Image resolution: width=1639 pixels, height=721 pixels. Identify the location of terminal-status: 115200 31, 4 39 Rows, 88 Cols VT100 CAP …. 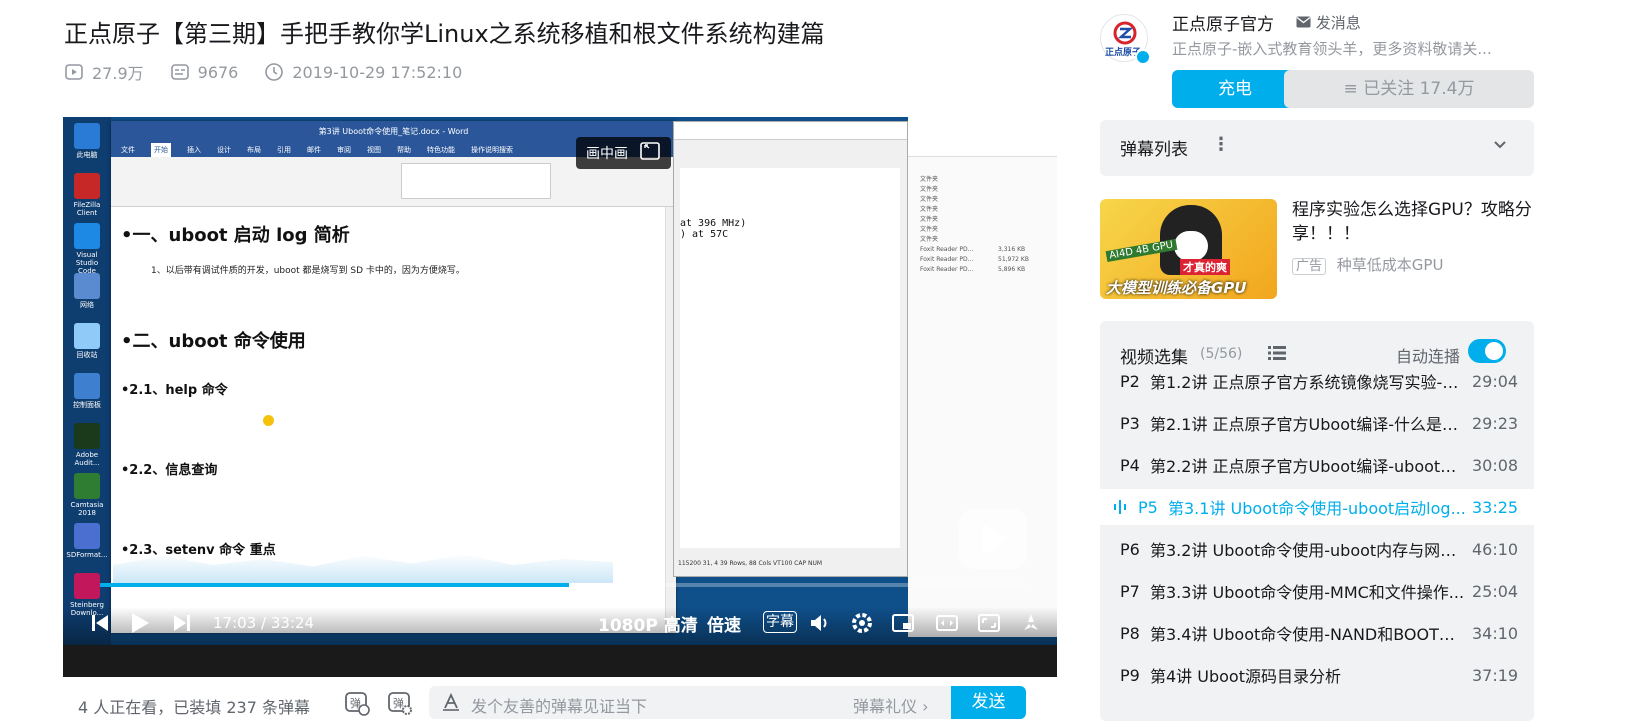
(750, 563).